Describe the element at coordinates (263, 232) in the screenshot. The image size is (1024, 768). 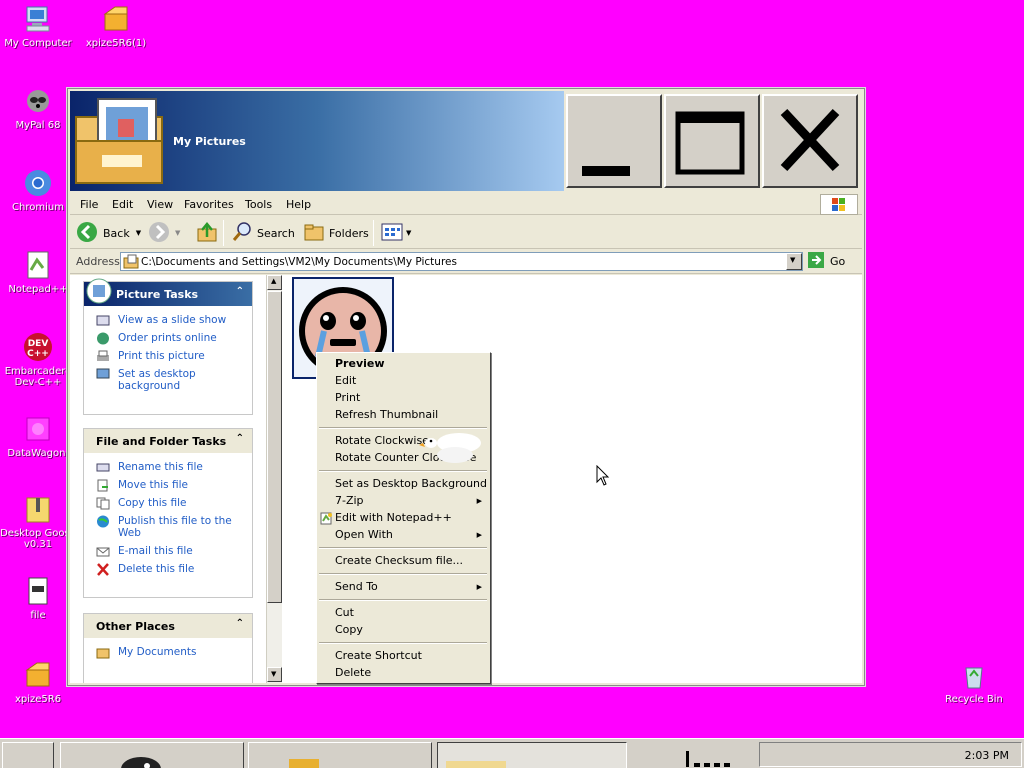
I see `search-button: Search` at that location.